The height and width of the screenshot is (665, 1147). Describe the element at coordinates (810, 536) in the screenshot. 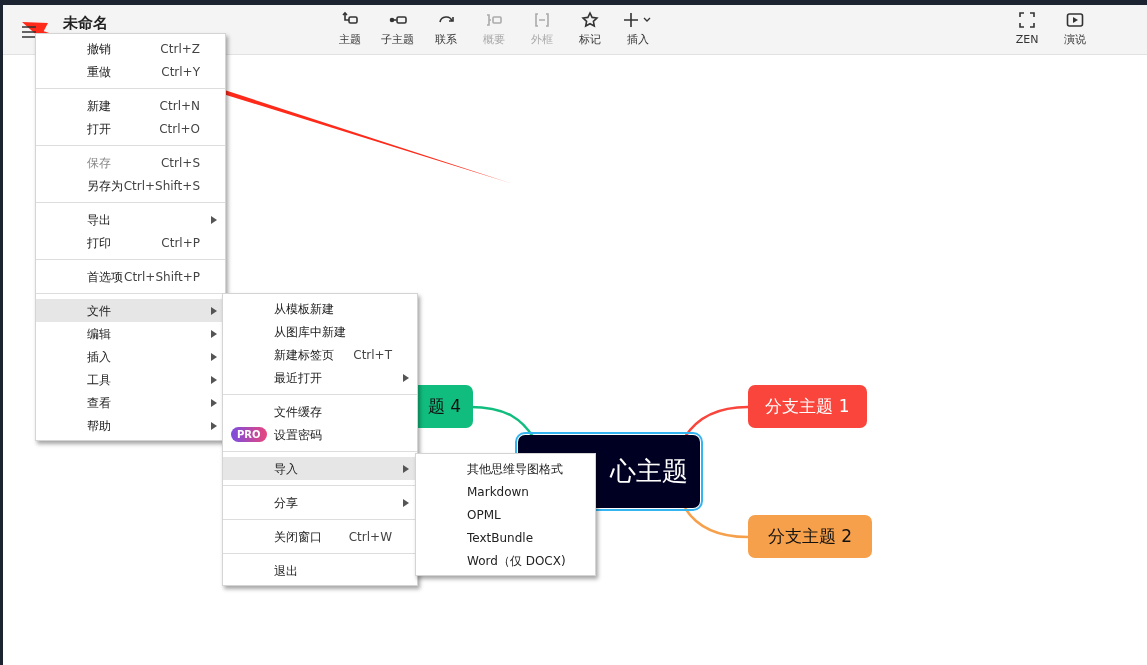

I see `branch-topic: 分支主题 2` at that location.